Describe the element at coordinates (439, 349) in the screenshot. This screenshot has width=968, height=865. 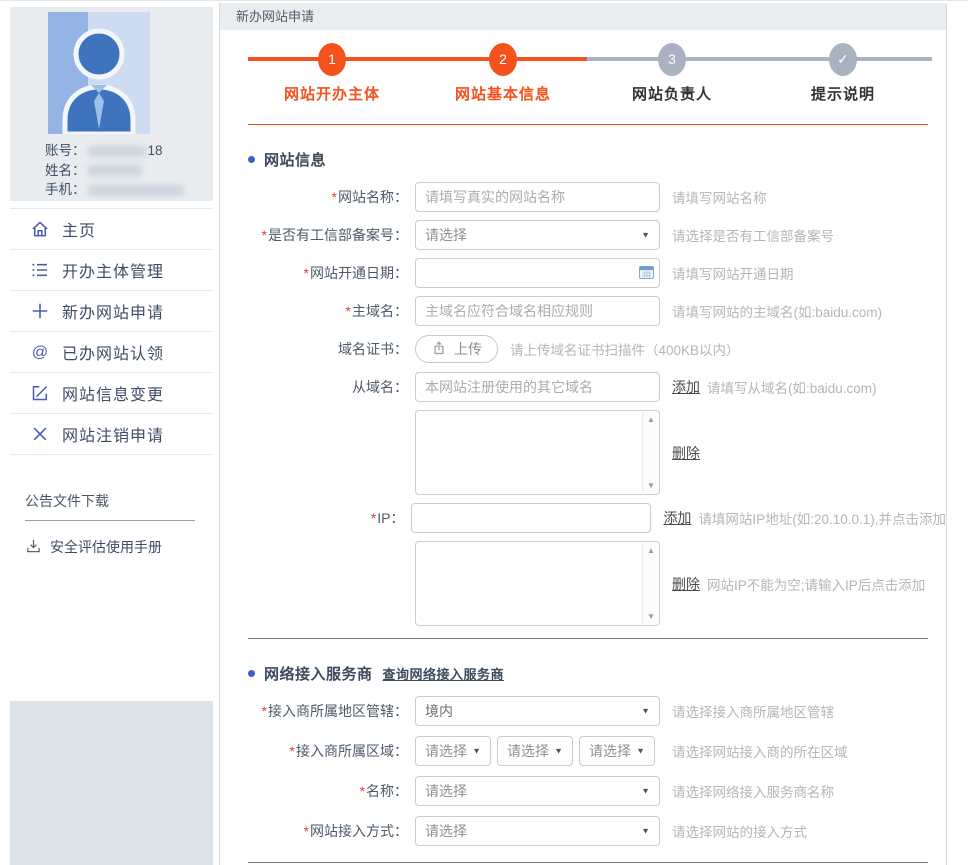
I see `upload-icon` at that location.